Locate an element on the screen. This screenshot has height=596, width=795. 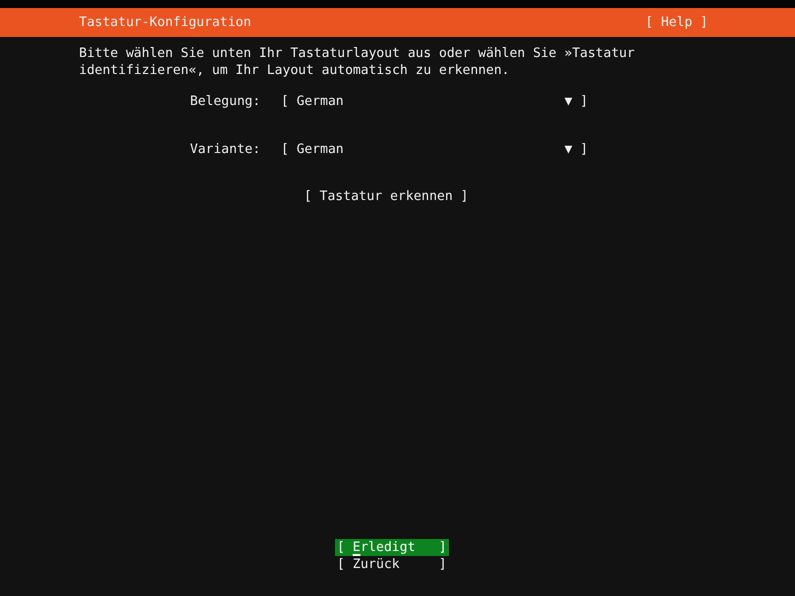
menu-button: [ Erledigt ] is located at coordinates (392, 547).